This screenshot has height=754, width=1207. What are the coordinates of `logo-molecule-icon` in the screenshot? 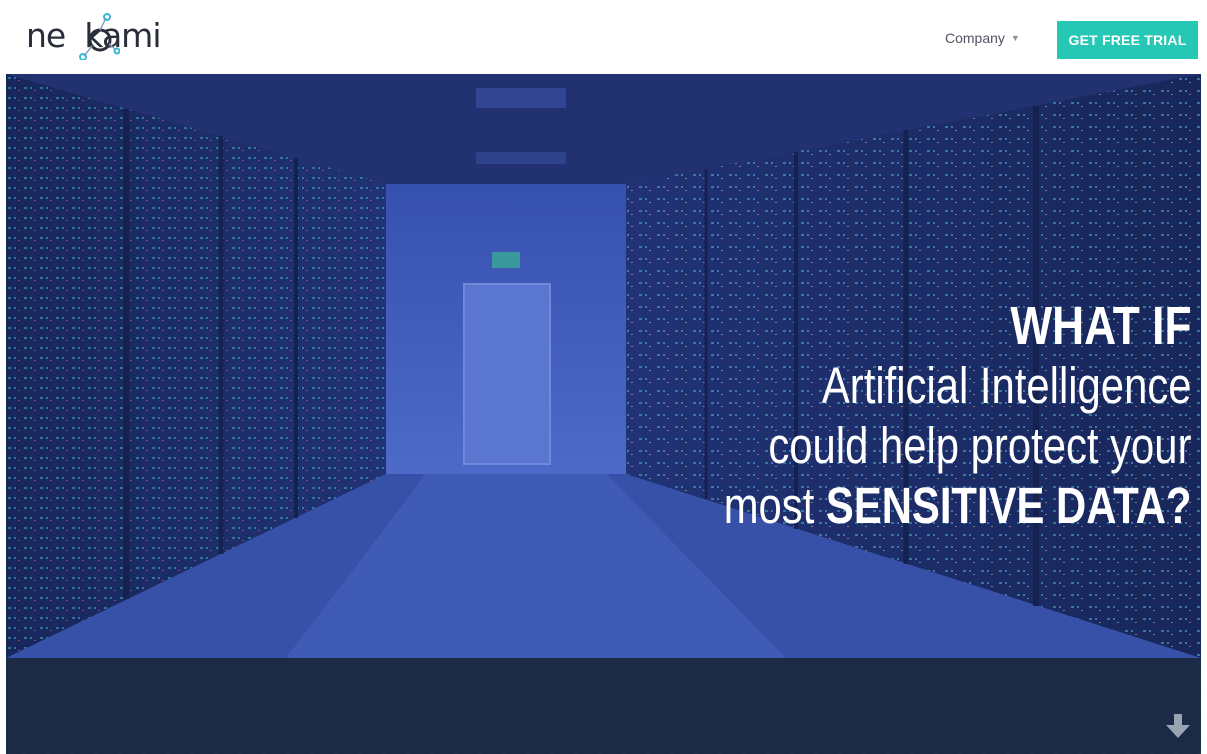 It's located at (99, 36).